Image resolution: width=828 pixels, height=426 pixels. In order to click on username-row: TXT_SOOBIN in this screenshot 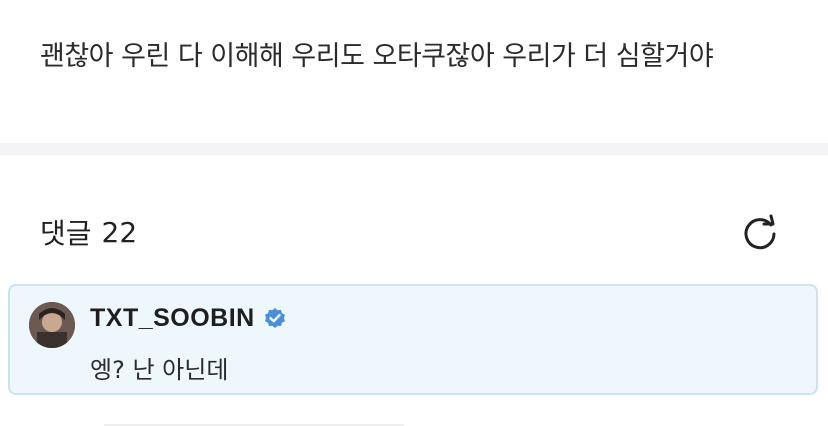, I will do `click(188, 318)`.